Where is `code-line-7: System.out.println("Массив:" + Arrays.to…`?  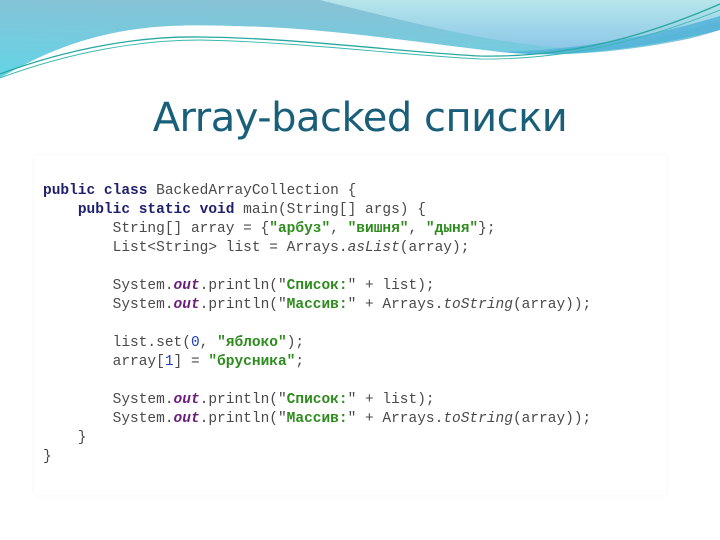
code-line-7: System.out.println("Массив:" + Arrays.to… is located at coordinates (317, 305).